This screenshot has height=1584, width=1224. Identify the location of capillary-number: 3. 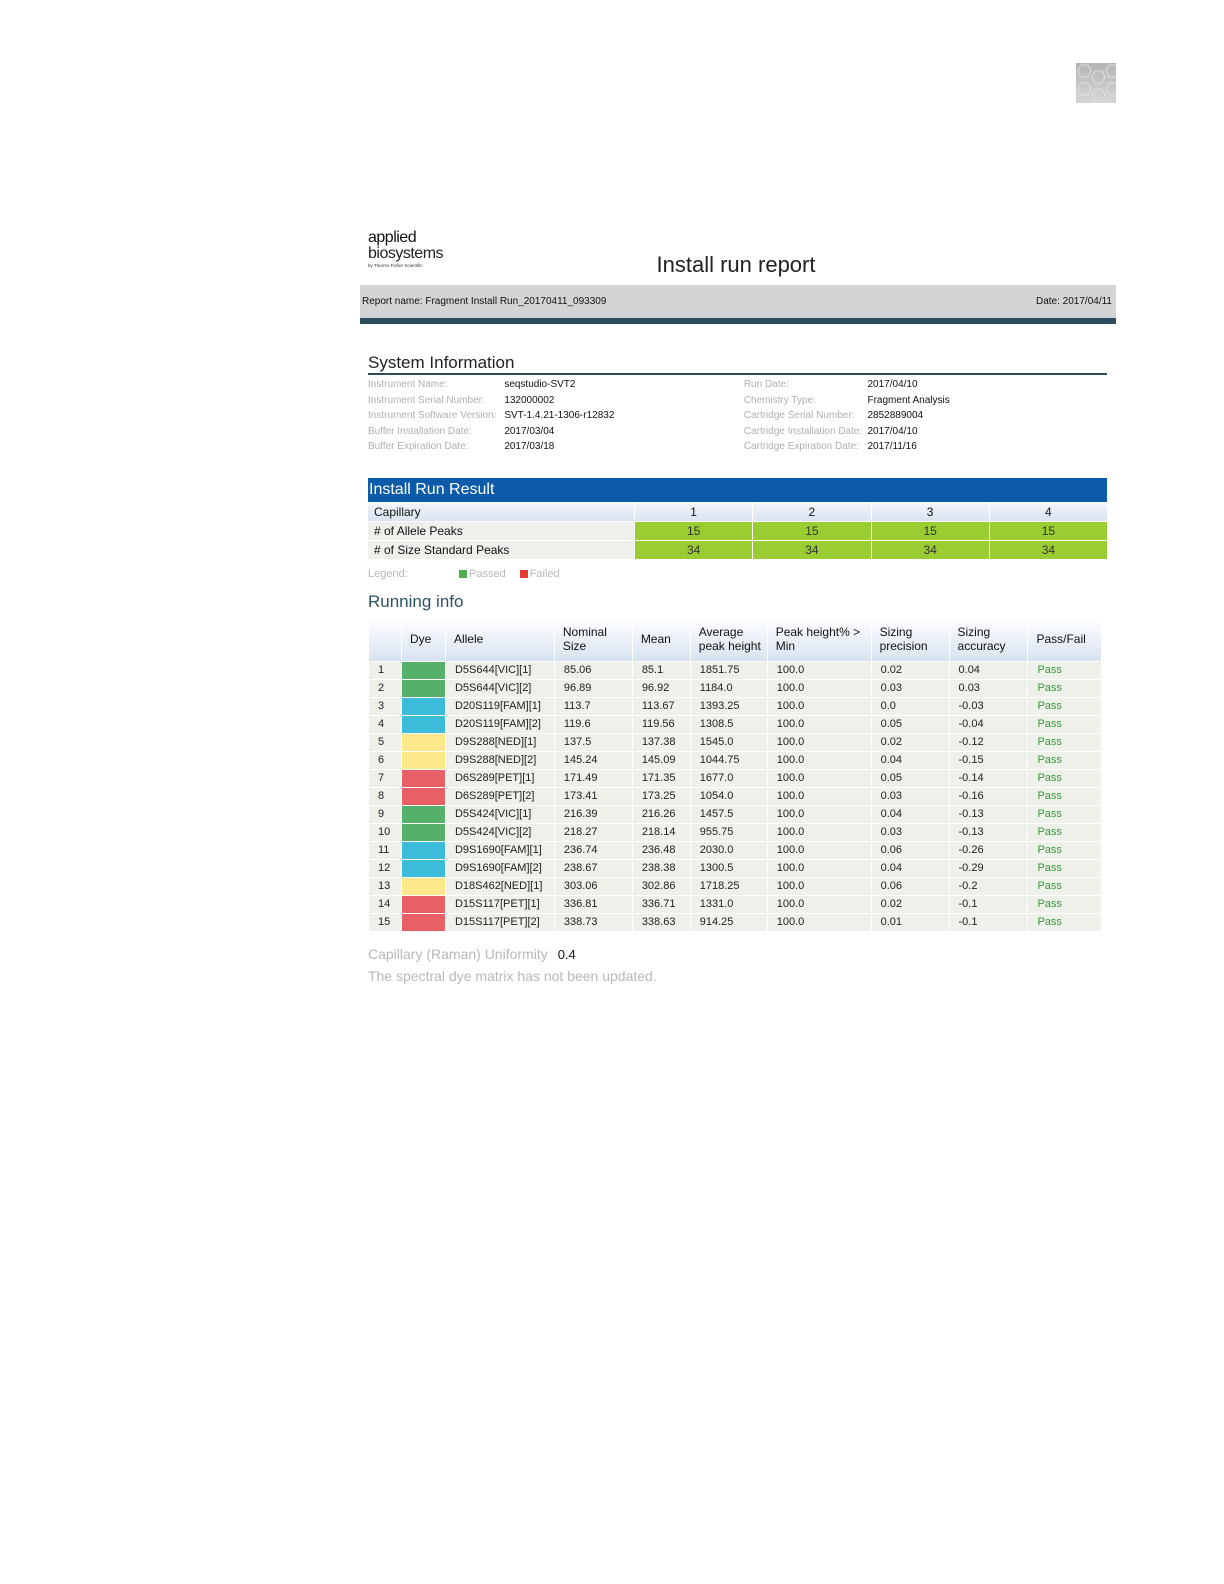
(929, 512).